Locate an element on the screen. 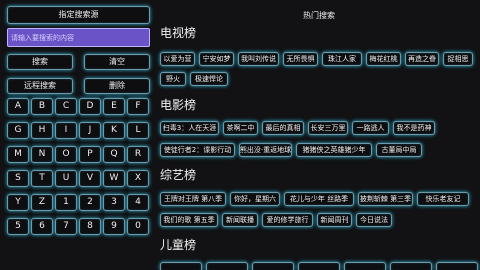 The image size is (480, 270). key-p: P is located at coordinates (90, 154).